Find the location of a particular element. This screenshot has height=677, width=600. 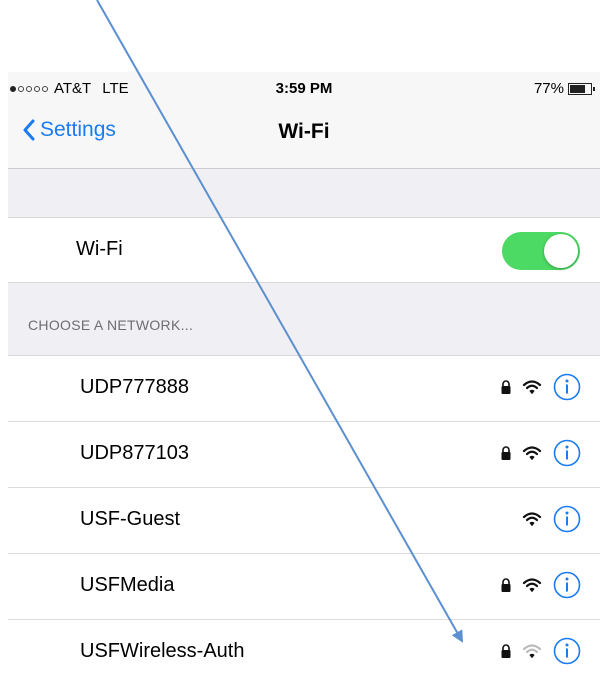

network-row: USFWireless-Auth is located at coordinates (304, 648).